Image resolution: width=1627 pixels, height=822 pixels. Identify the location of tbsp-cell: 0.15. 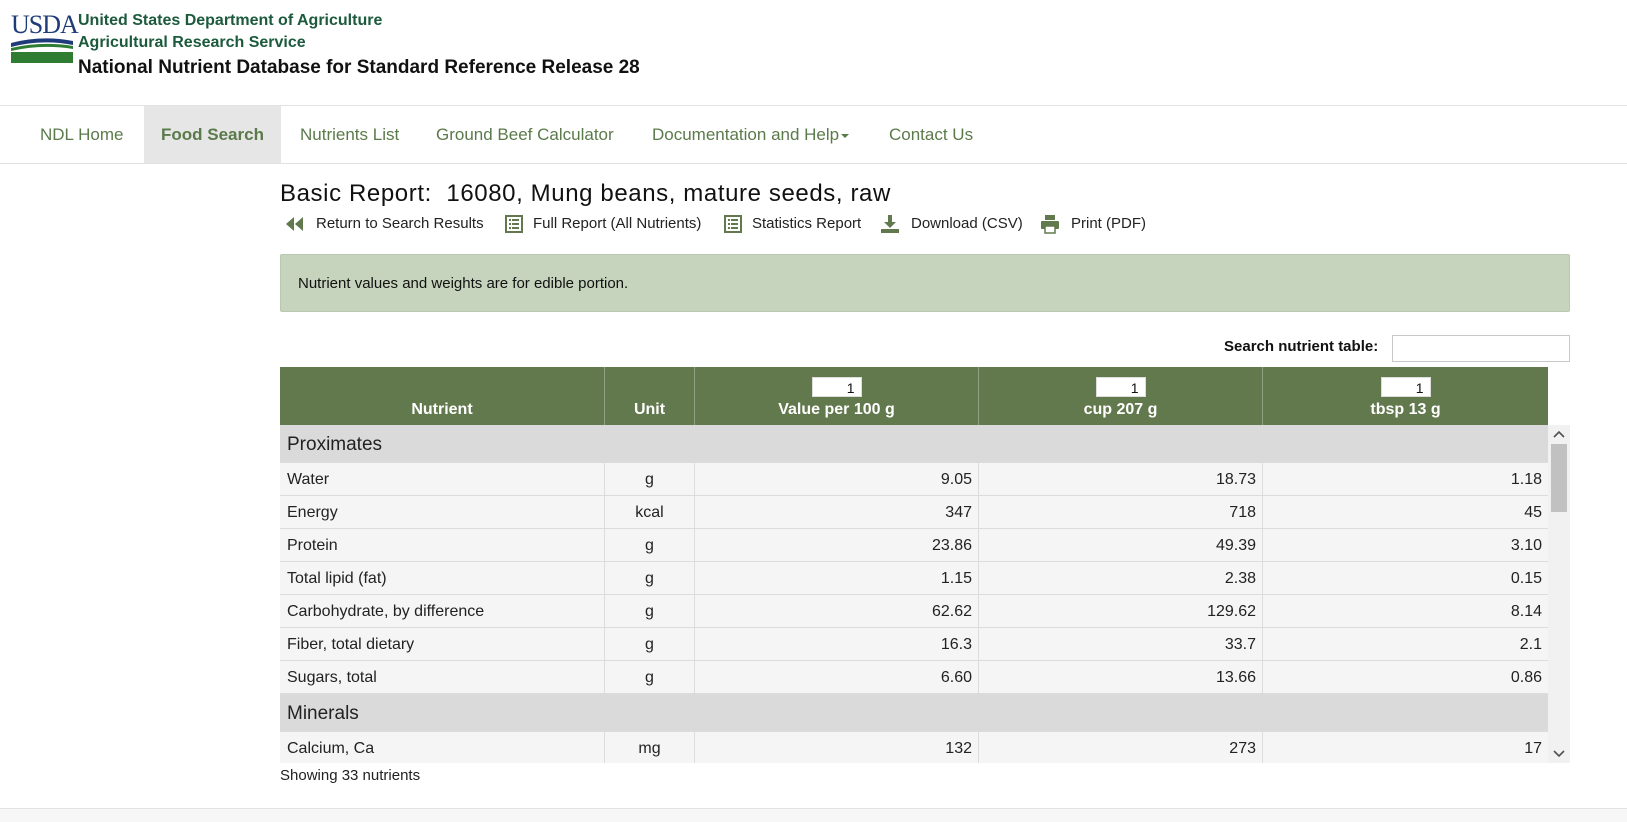
(1526, 578).